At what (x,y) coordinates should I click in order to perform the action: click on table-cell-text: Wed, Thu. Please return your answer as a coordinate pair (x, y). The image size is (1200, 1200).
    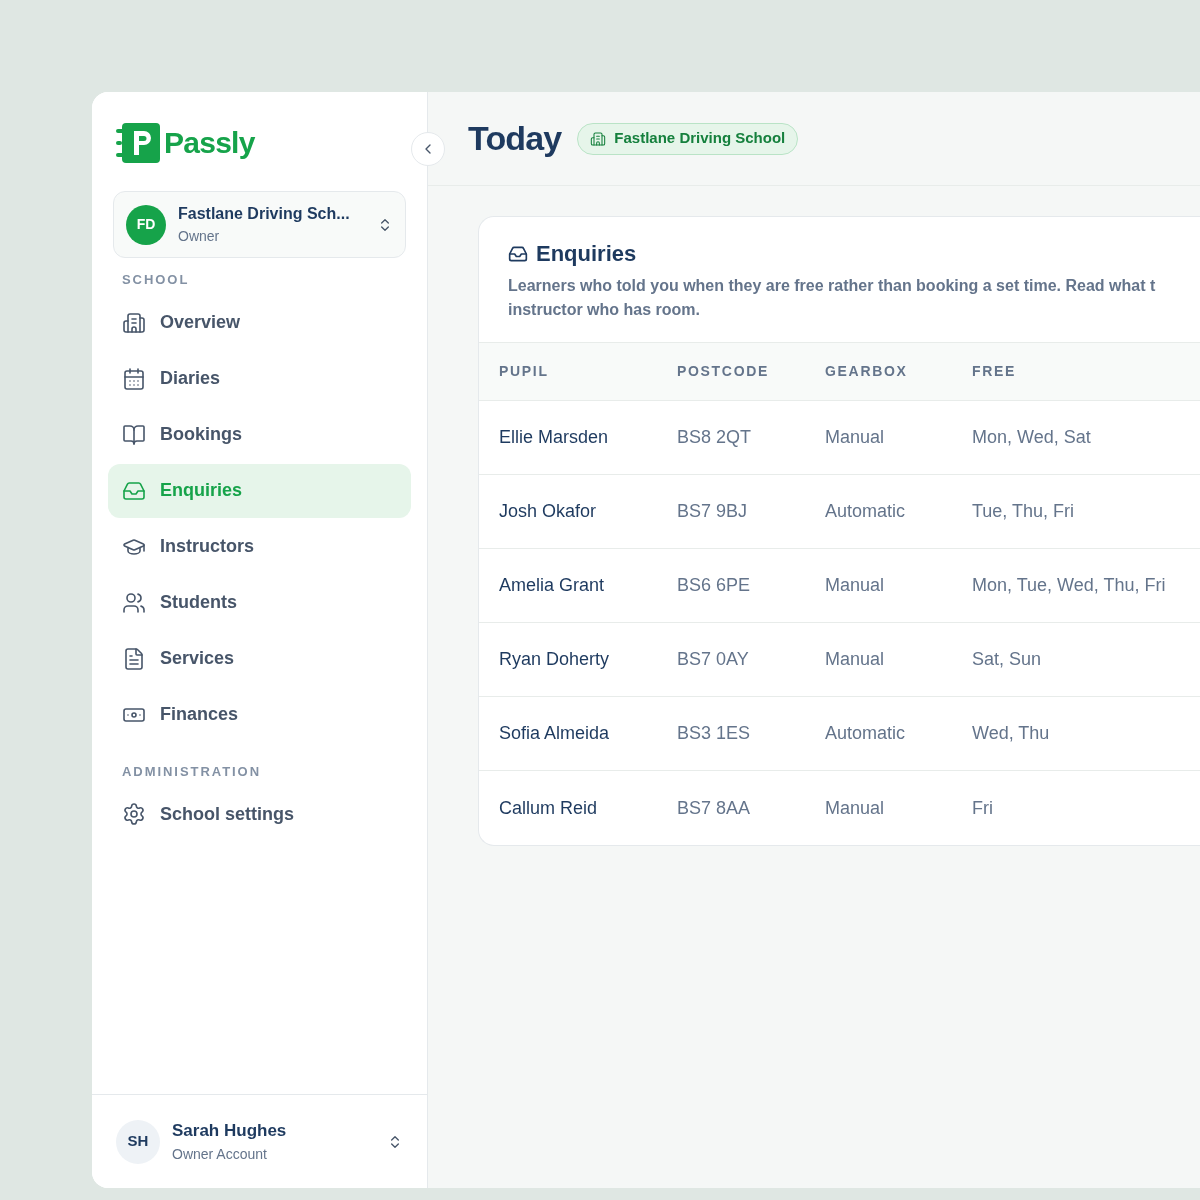
    Looking at the image, I should click on (1011, 733).